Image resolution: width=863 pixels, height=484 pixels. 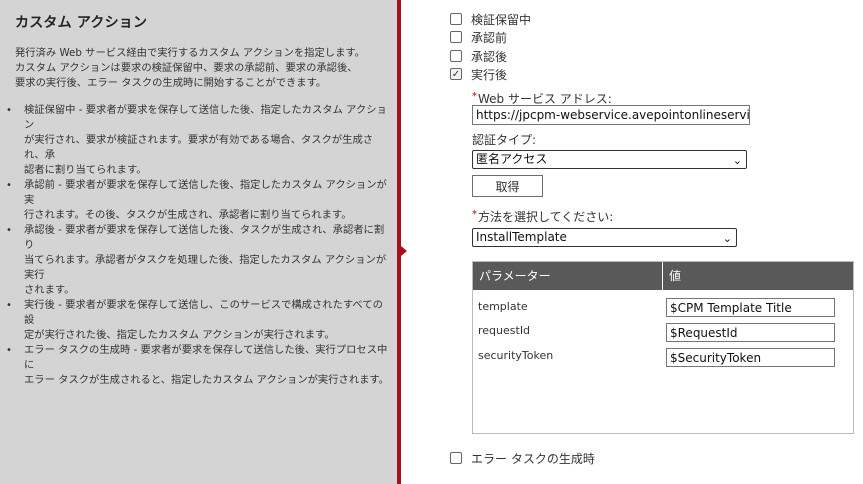 I want to click on trigger-before-approval-label: 承認前, so click(x=489, y=37).